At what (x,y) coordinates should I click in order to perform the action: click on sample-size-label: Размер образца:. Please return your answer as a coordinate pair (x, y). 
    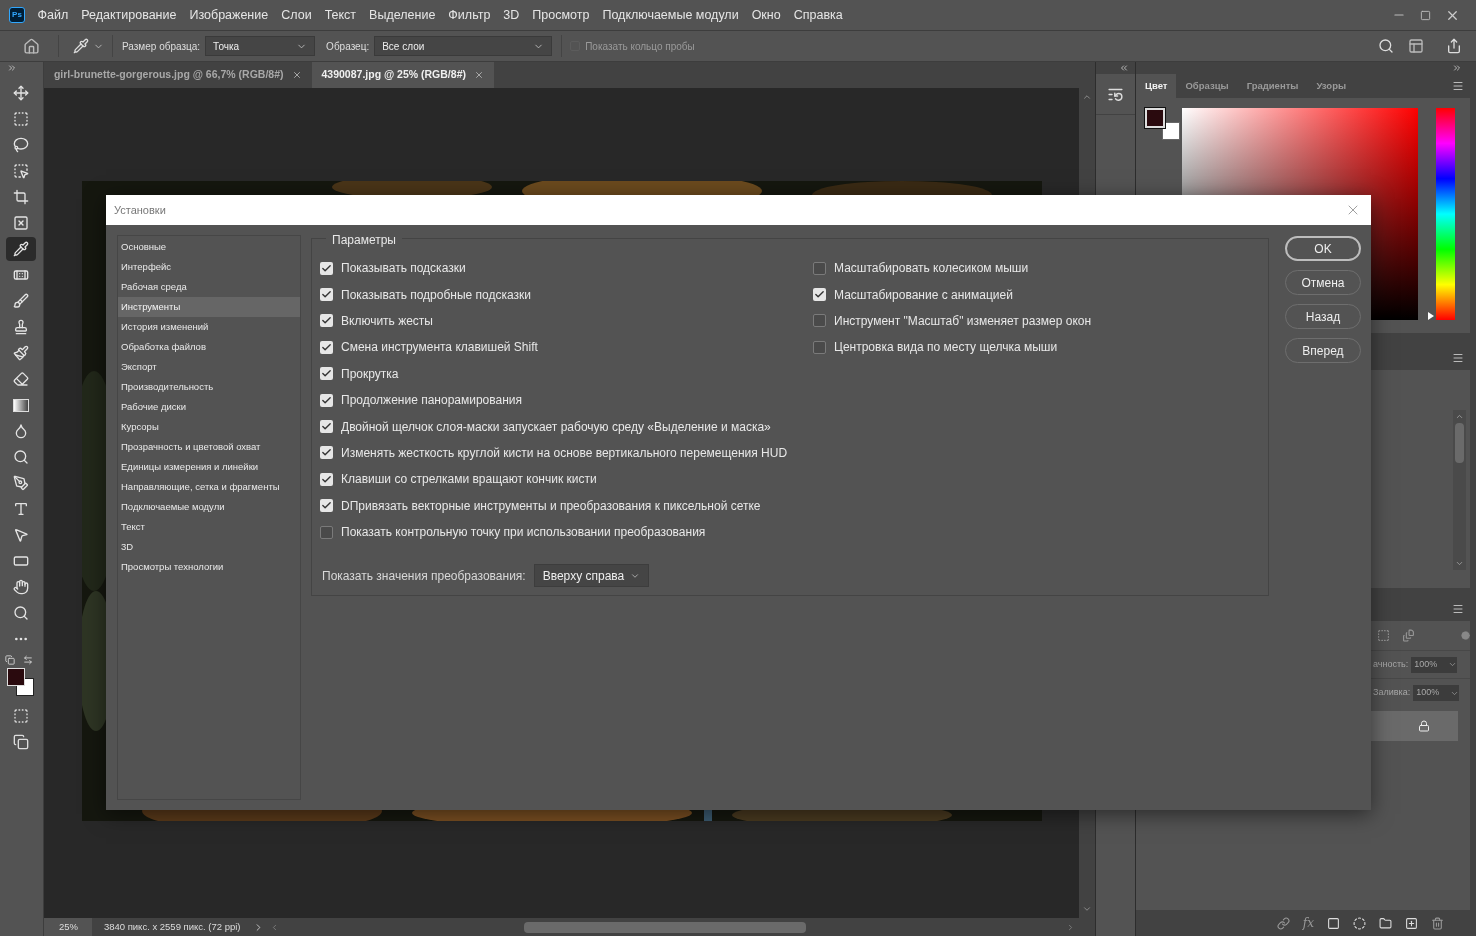
    Looking at the image, I should click on (161, 46).